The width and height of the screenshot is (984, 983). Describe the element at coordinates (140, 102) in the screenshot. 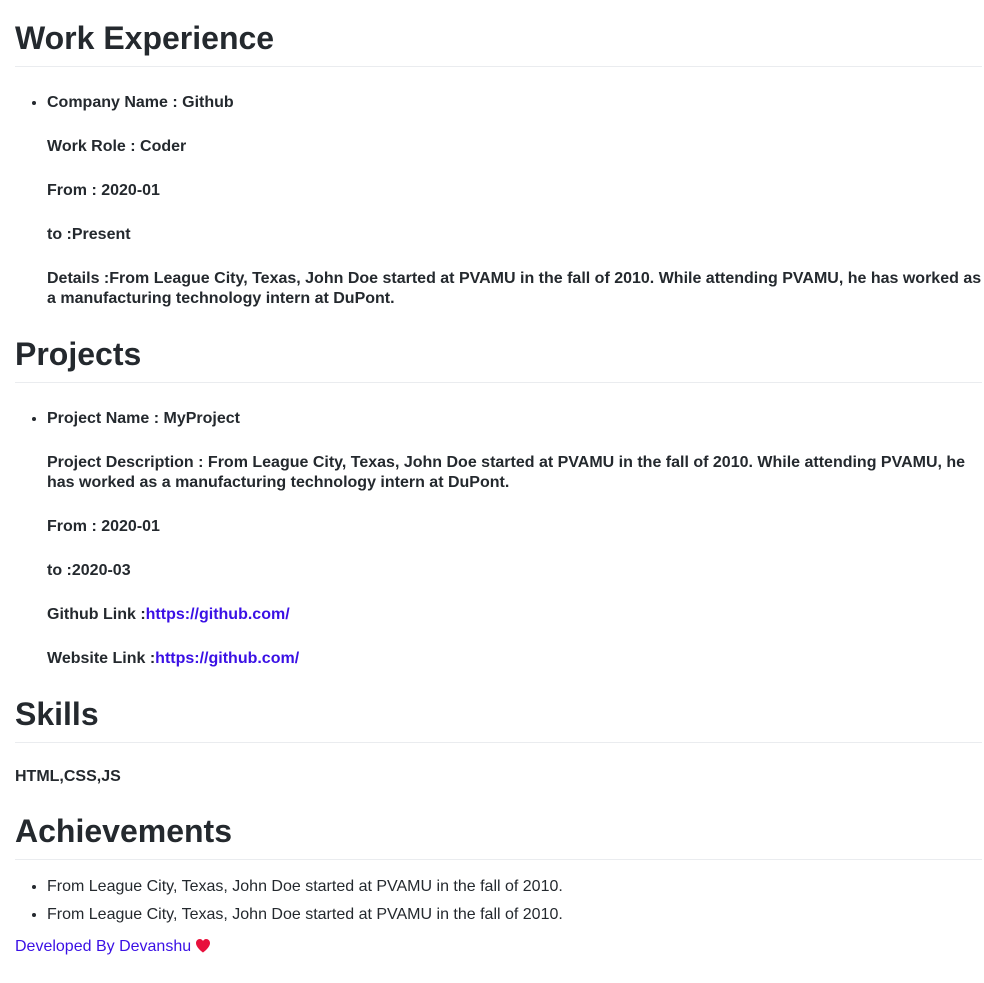

I see `company-name: Company Name : Github` at that location.